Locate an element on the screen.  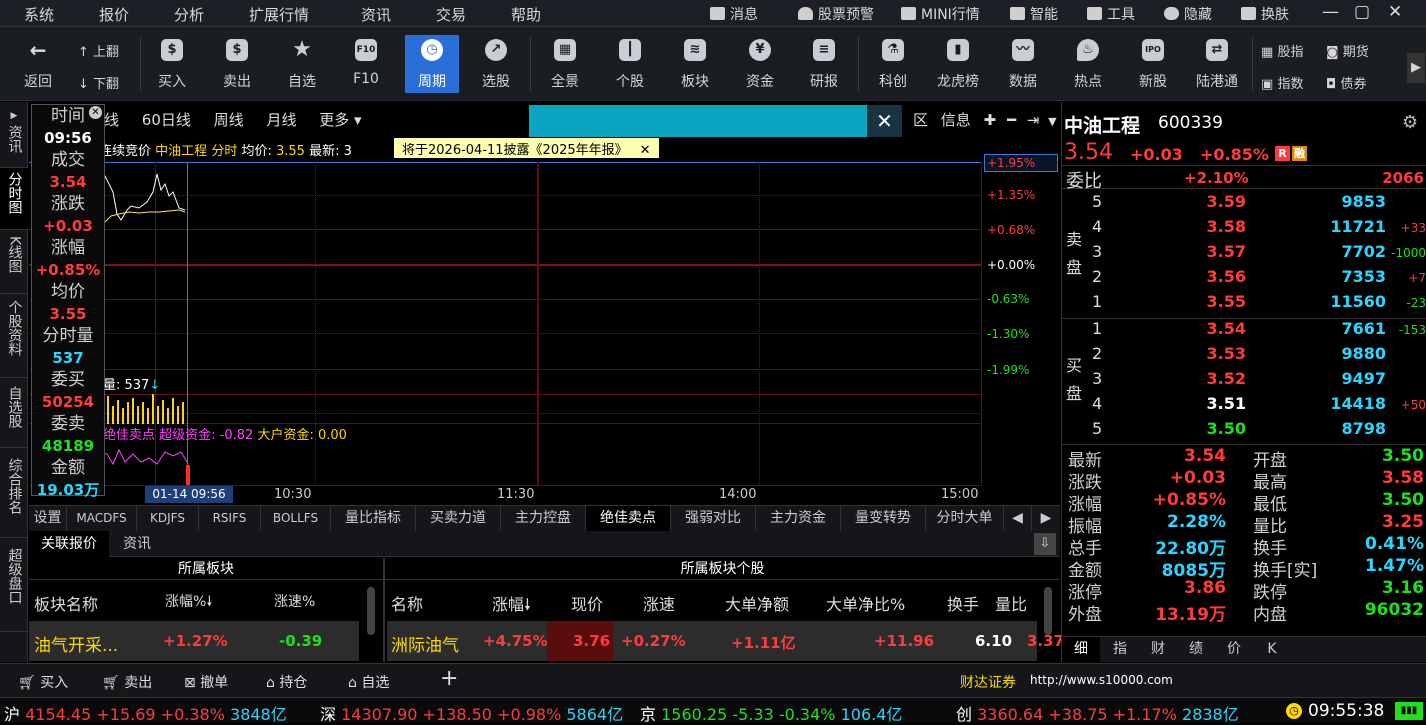
watchlist-quick-button: ⌂ 自选 is located at coordinates (368, 682).